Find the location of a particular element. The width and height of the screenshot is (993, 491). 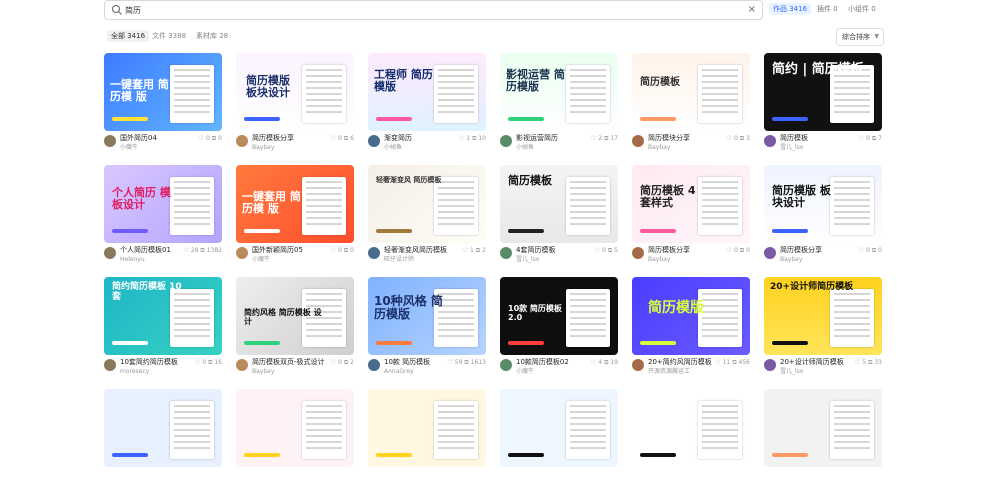

tab-widgets: 小组件 0 is located at coordinates (862, 9).